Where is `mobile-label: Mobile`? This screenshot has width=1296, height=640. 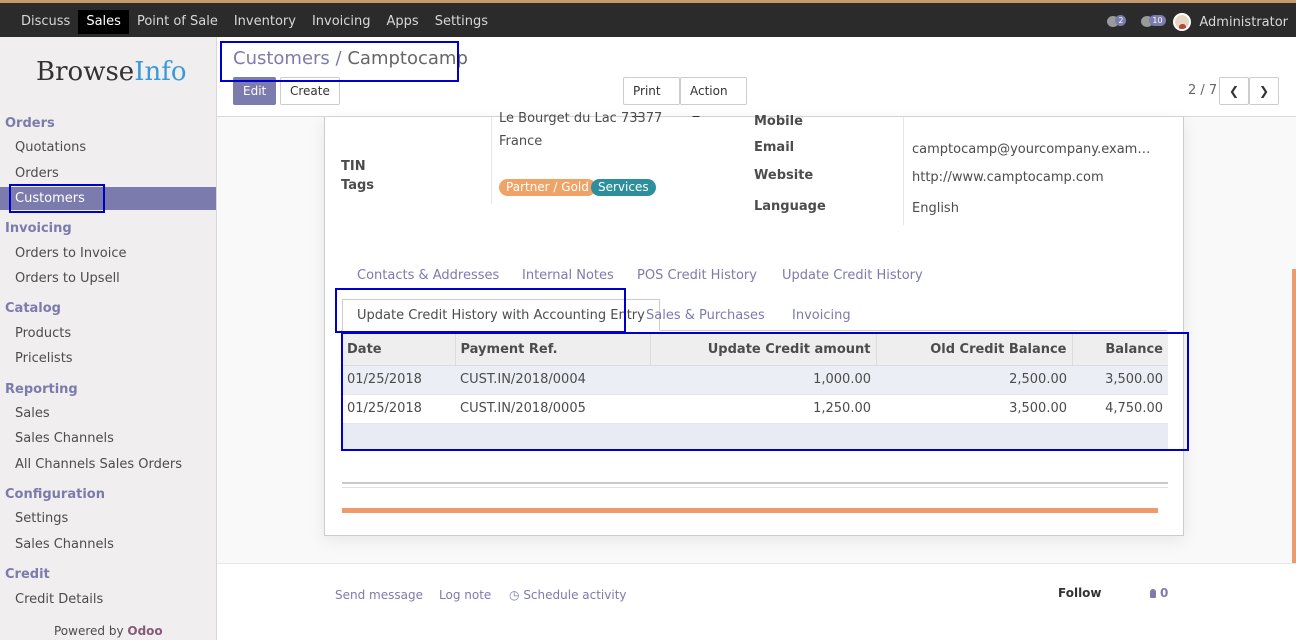
mobile-label: Mobile is located at coordinates (778, 121).